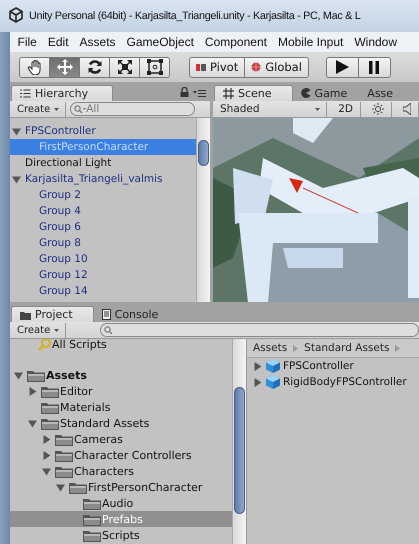  What do you see at coordinates (60, 211) in the screenshot?
I see `tree-item: Group 4` at bounding box center [60, 211].